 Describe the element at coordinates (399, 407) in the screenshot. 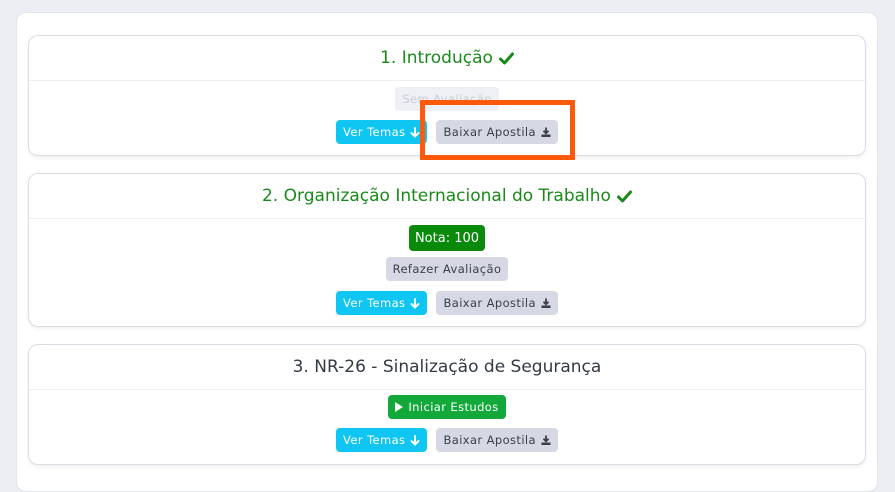

I see `play-icon` at that location.